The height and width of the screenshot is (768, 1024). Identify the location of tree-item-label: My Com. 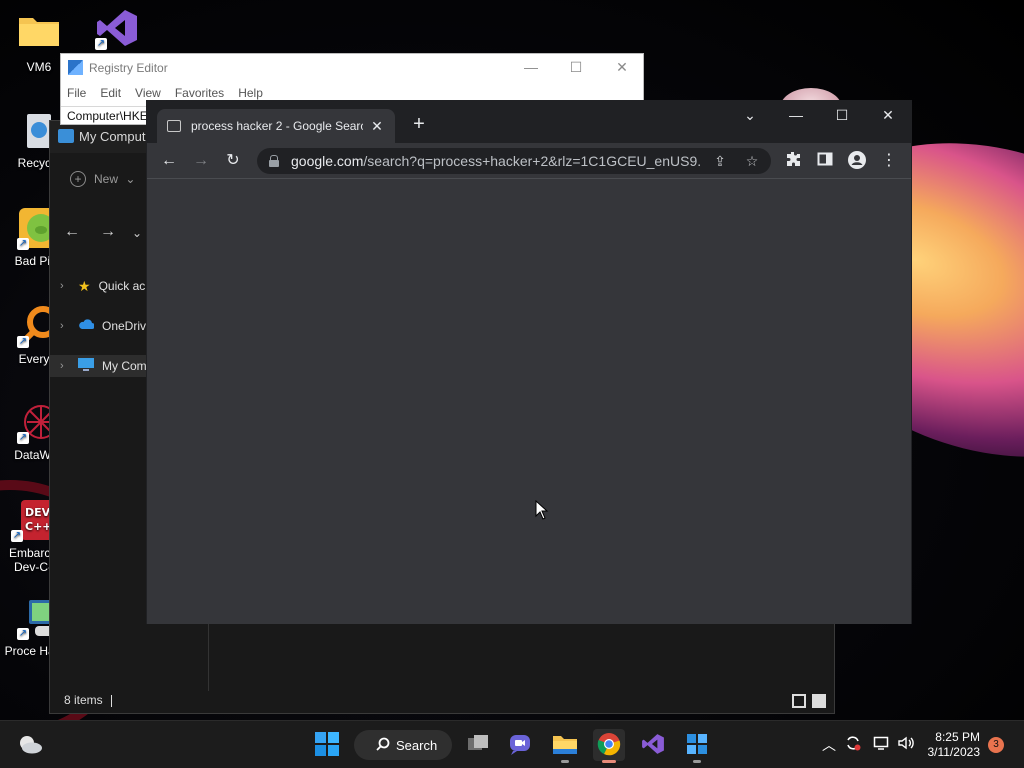
(124, 366).